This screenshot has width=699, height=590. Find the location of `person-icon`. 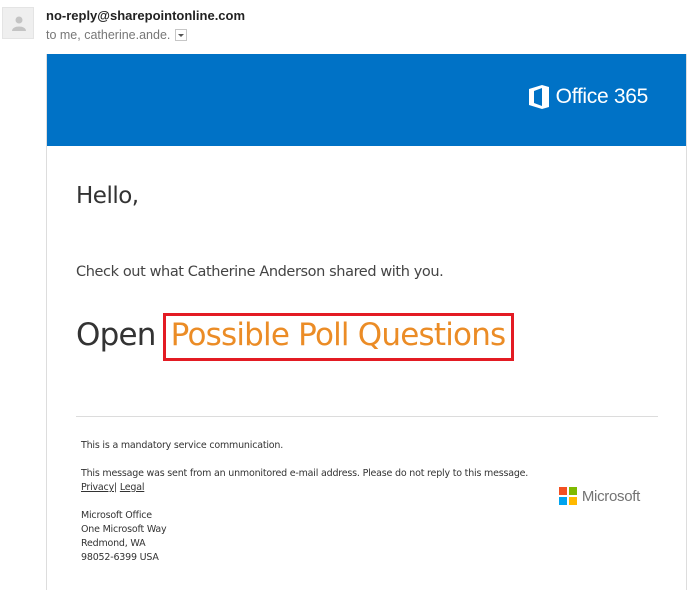

person-icon is located at coordinates (19, 23).